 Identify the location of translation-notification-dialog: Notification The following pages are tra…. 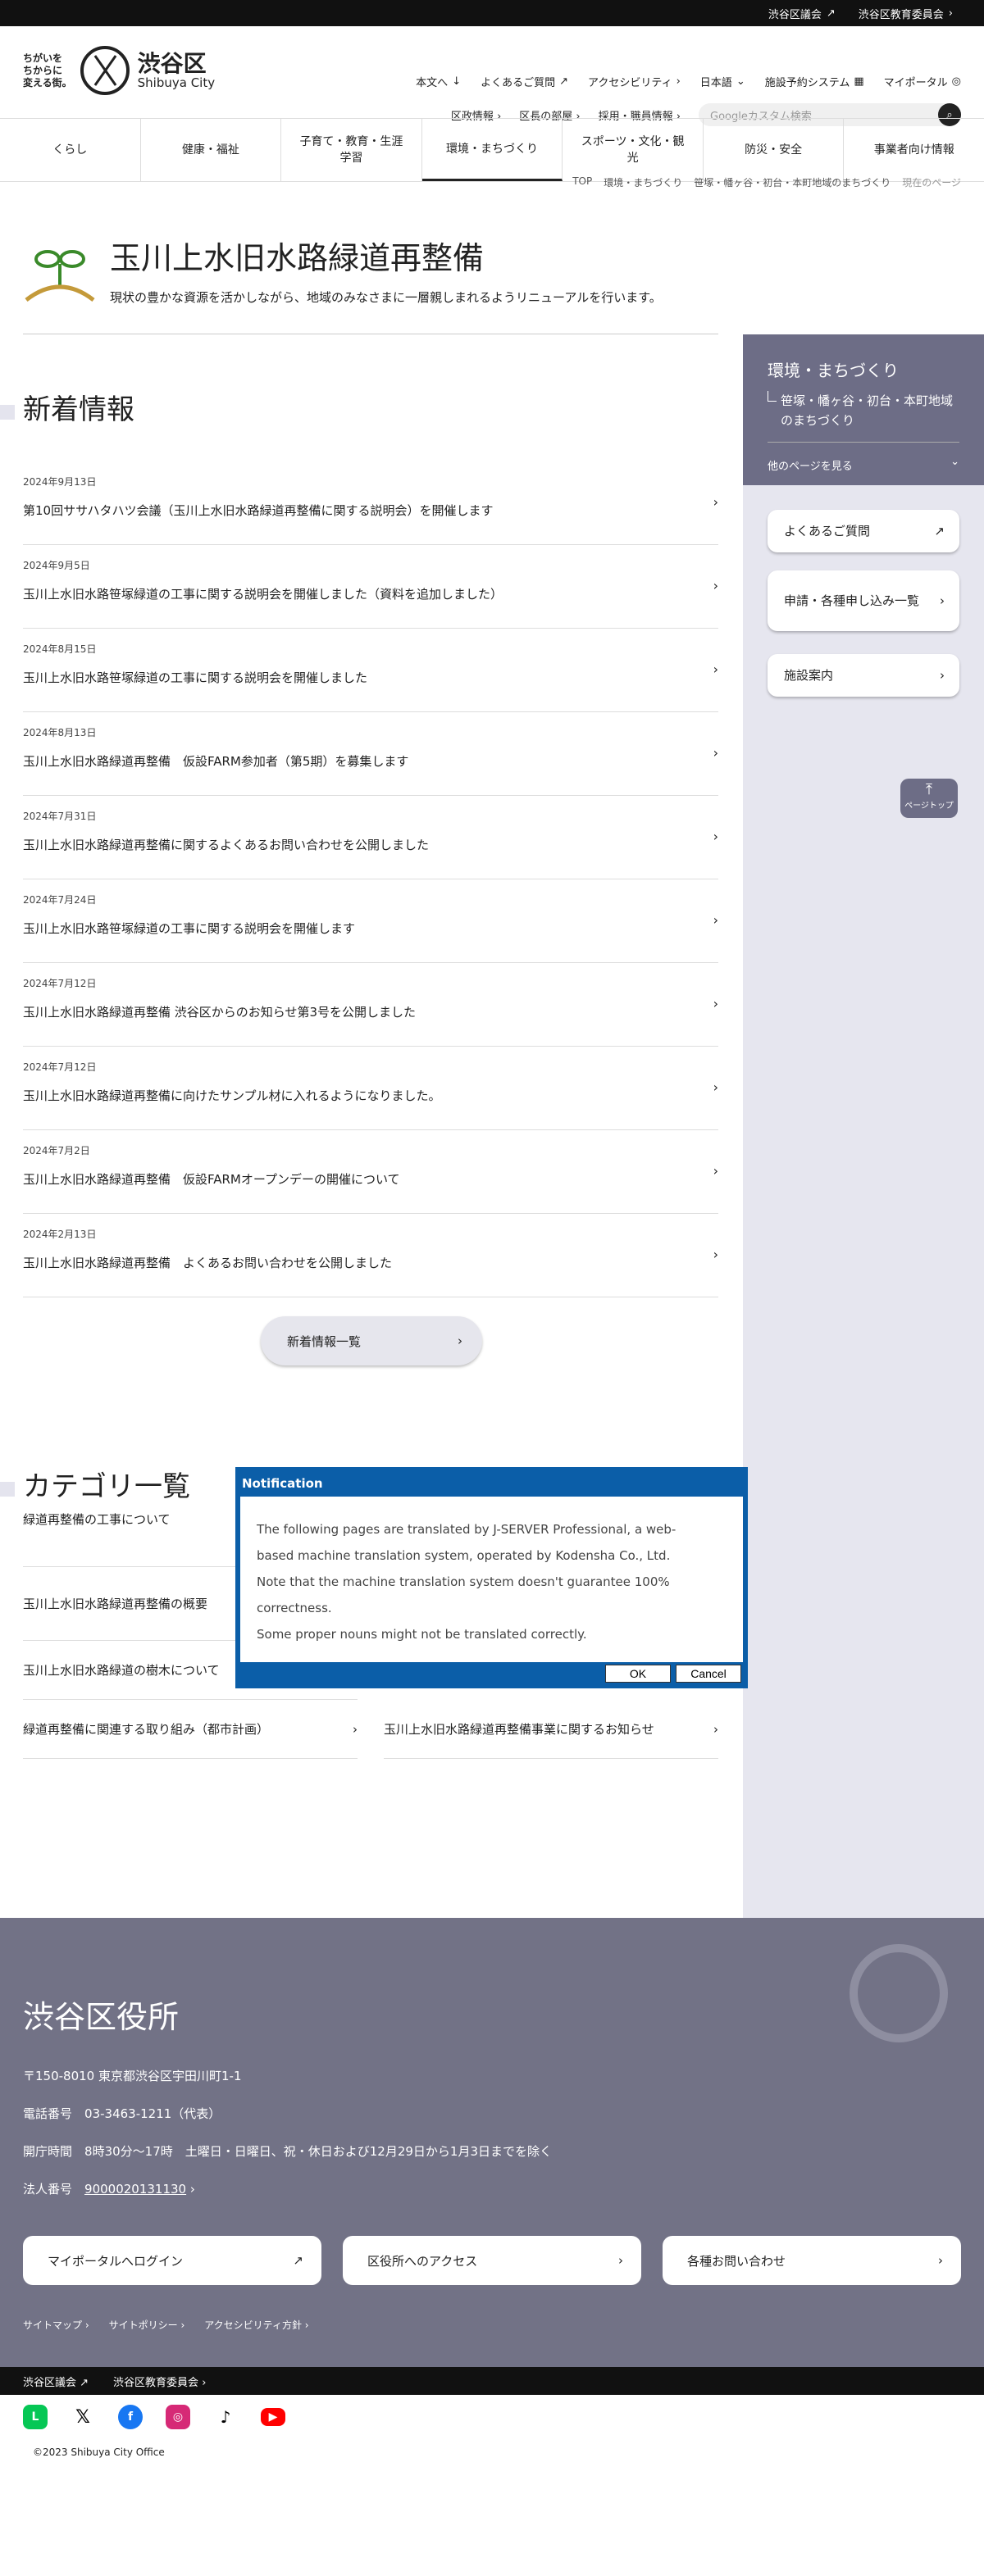
(491, 1577).